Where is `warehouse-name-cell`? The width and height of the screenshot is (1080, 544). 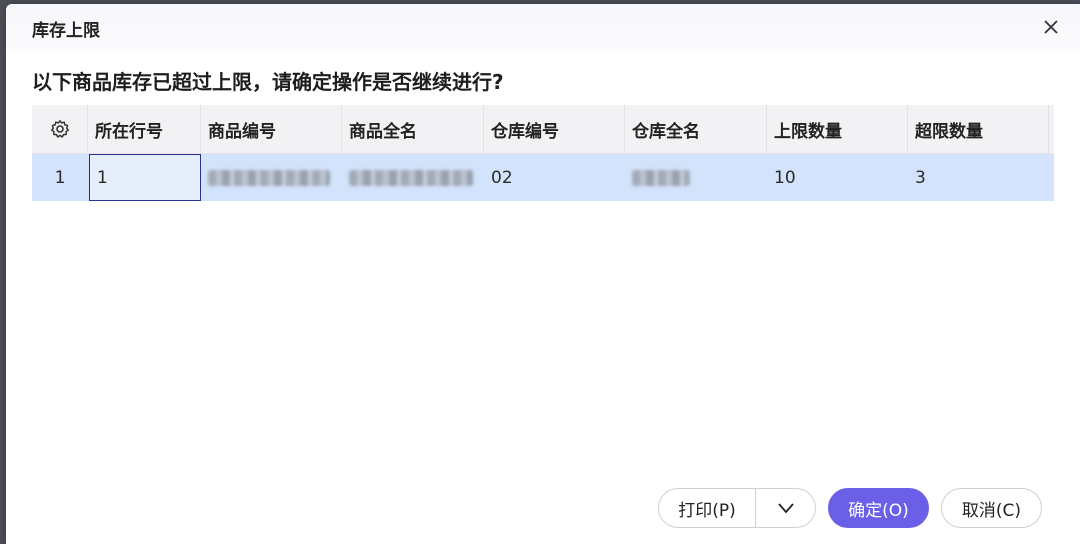
warehouse-name-cell is located at coordinates (696, 177).